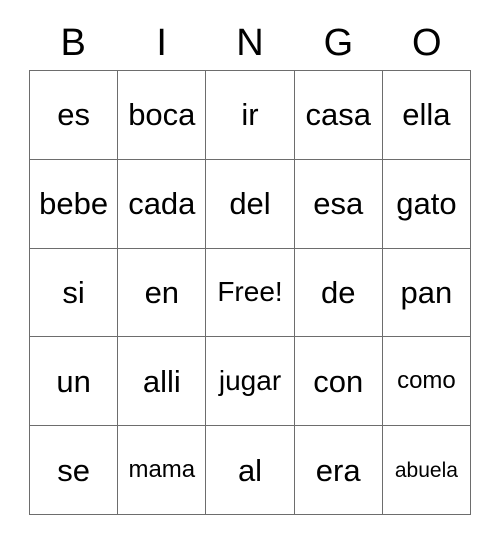 Image resolution: width=500 pixels, height=544 pixels. I want to click on bingo-cell-o2: gato, so click(427, 204).